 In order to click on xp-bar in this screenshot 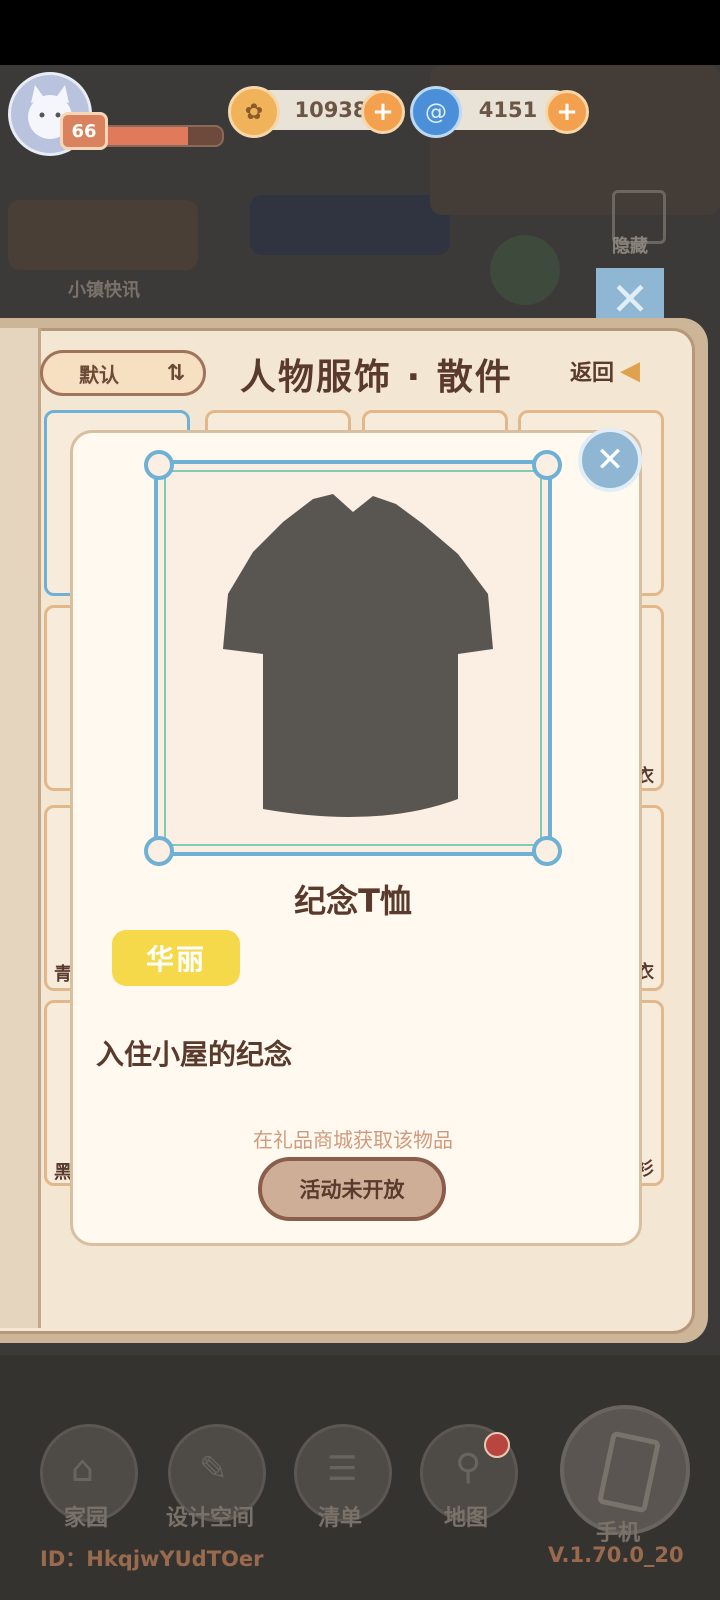, I will do `click(161, 136)`.